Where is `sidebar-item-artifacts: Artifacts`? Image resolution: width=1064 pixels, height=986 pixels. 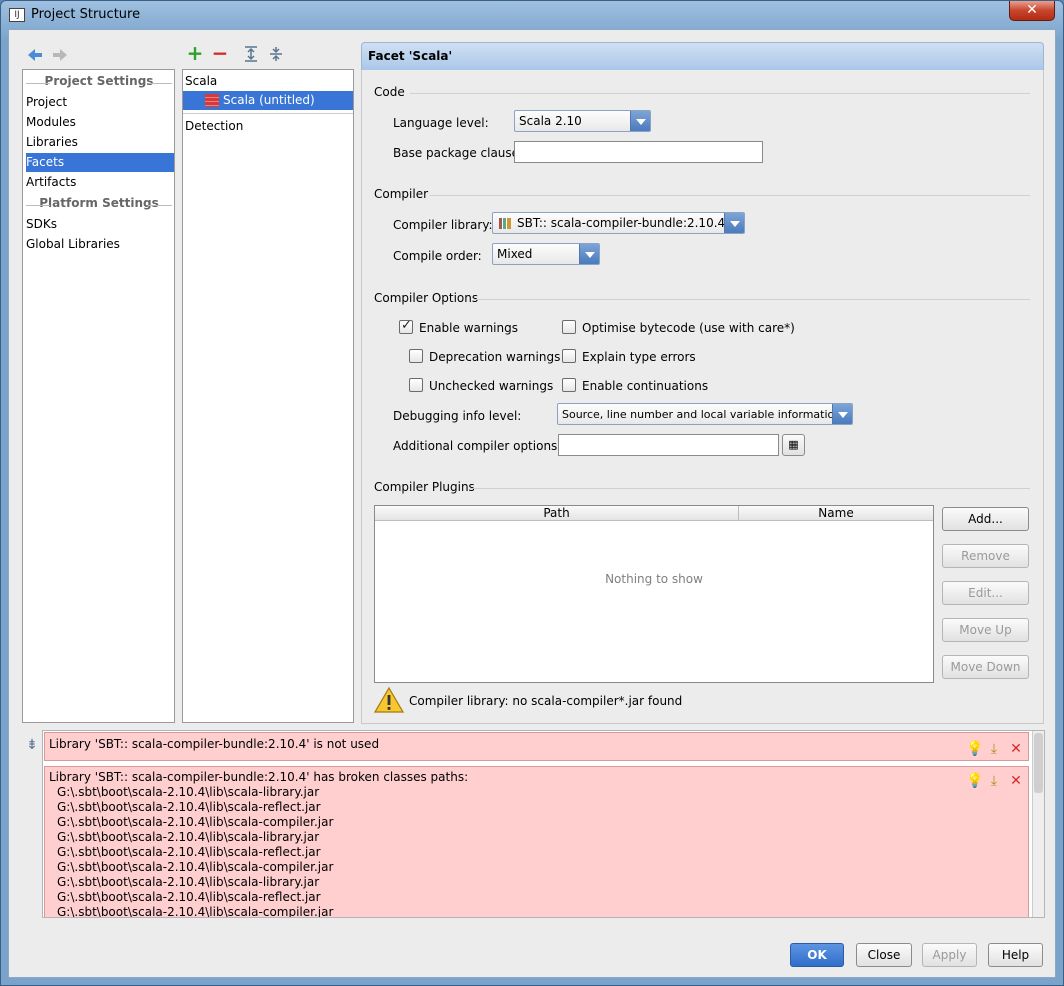 sidebar-item-artifacts: Artifacts is located at coordinates (100, 182).